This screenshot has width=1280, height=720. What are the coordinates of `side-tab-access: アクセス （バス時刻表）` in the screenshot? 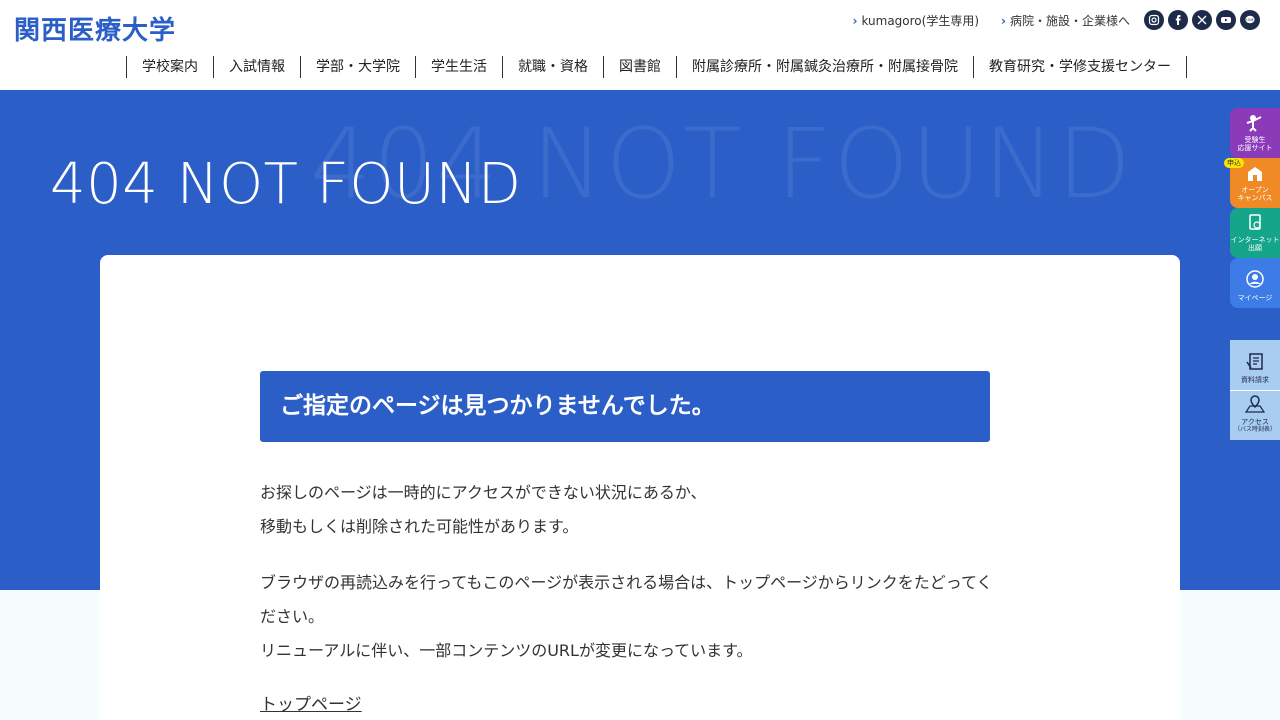 It's located at (1255, 415).